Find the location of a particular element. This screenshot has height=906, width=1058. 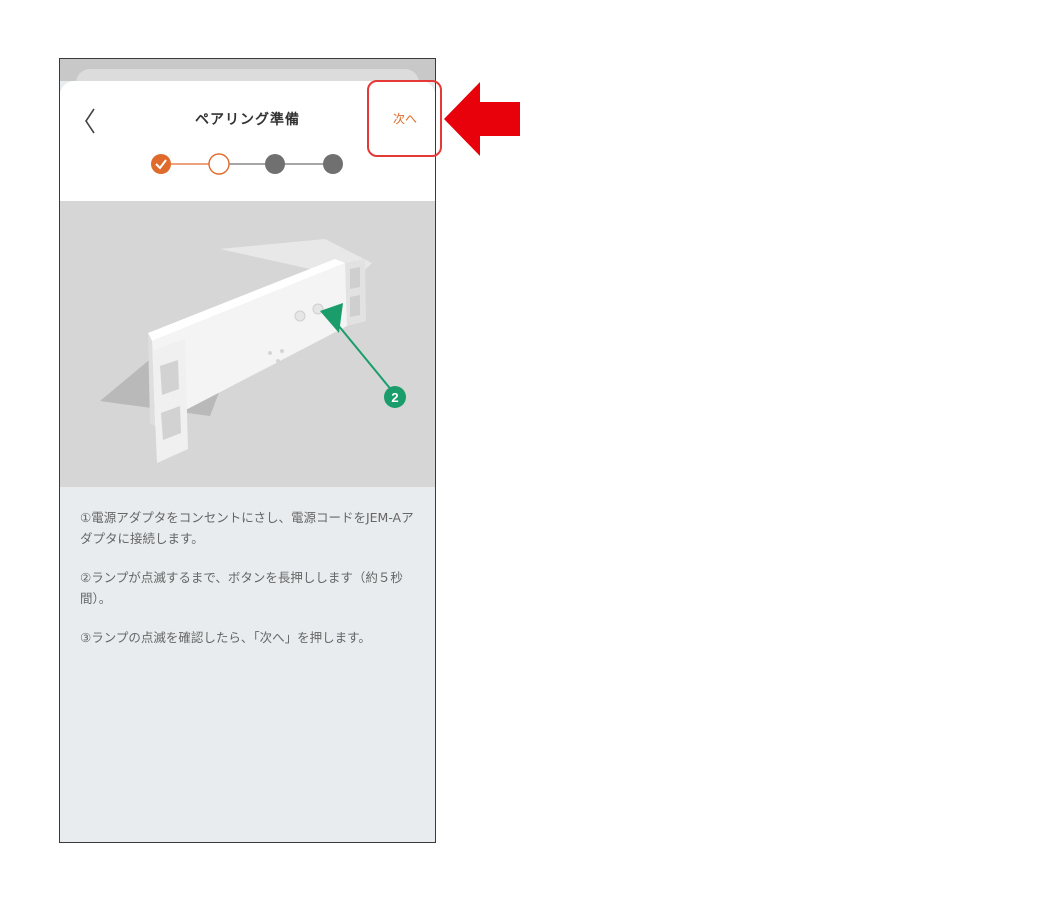

instruction-step-2: ②ランプが点滅するまで、ボタンを長押しします（約５秒間）。 is located at coordinates (241, 588).